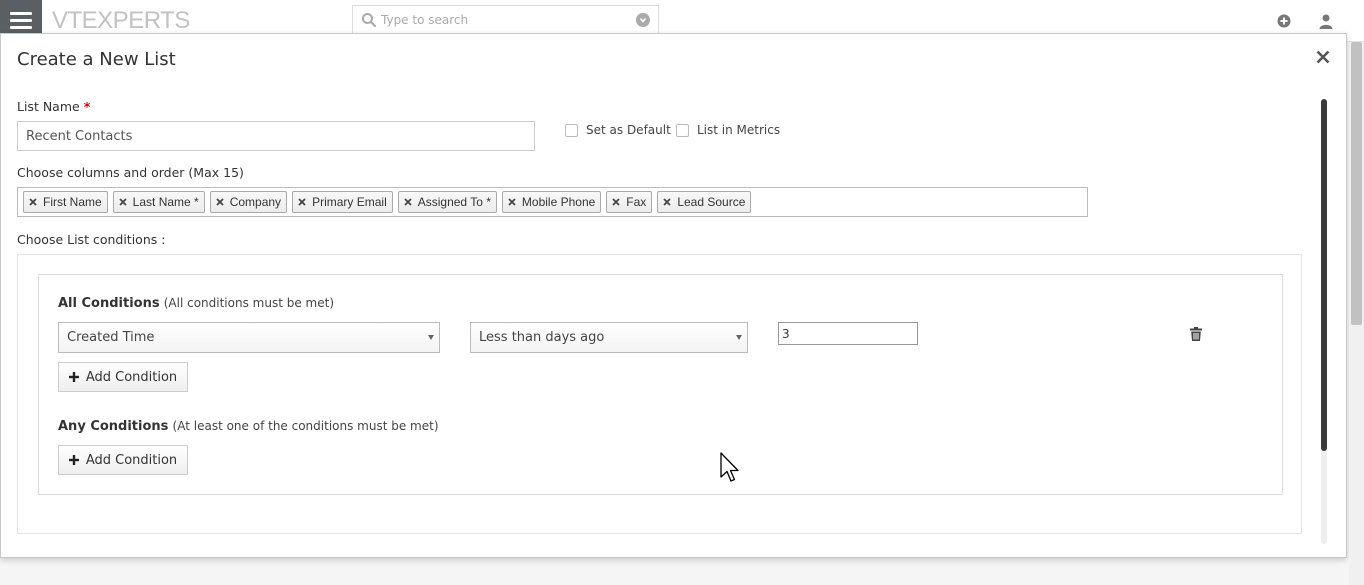 This screenshot has width=1364, height=585. What do you see at coordinates (609, 337) in the screenshot?
I see `condition-operator-select: Less than days ago` at bounding box center [609, 337].